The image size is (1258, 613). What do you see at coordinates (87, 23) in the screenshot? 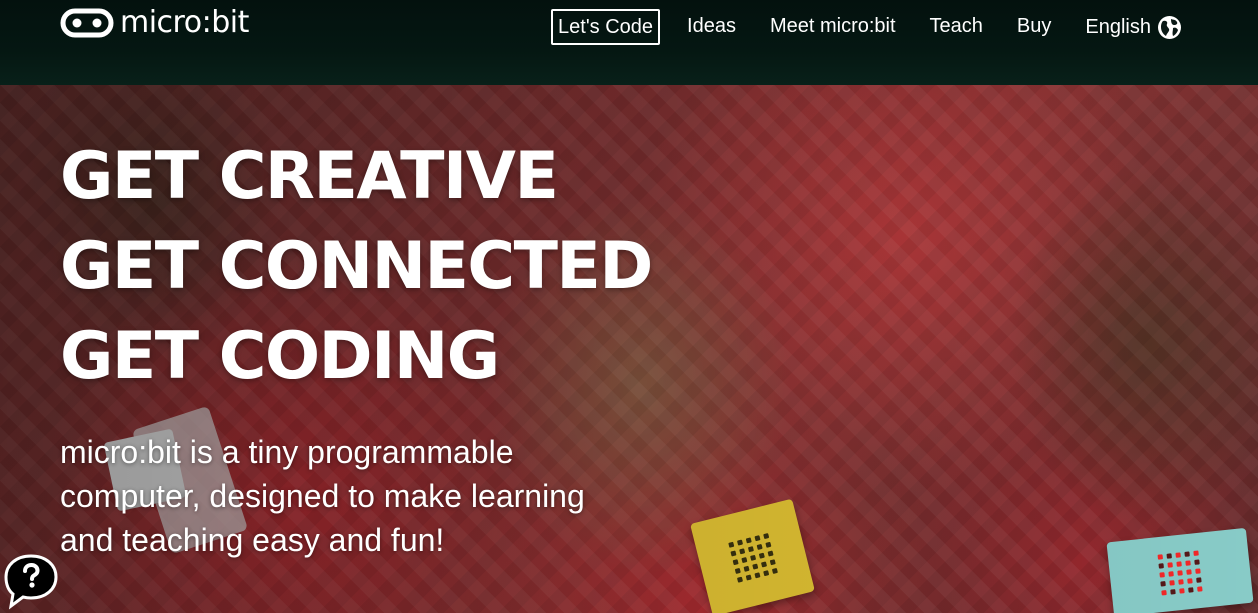
I see `microbit-logo-icon` at bounding box center [87, 23].